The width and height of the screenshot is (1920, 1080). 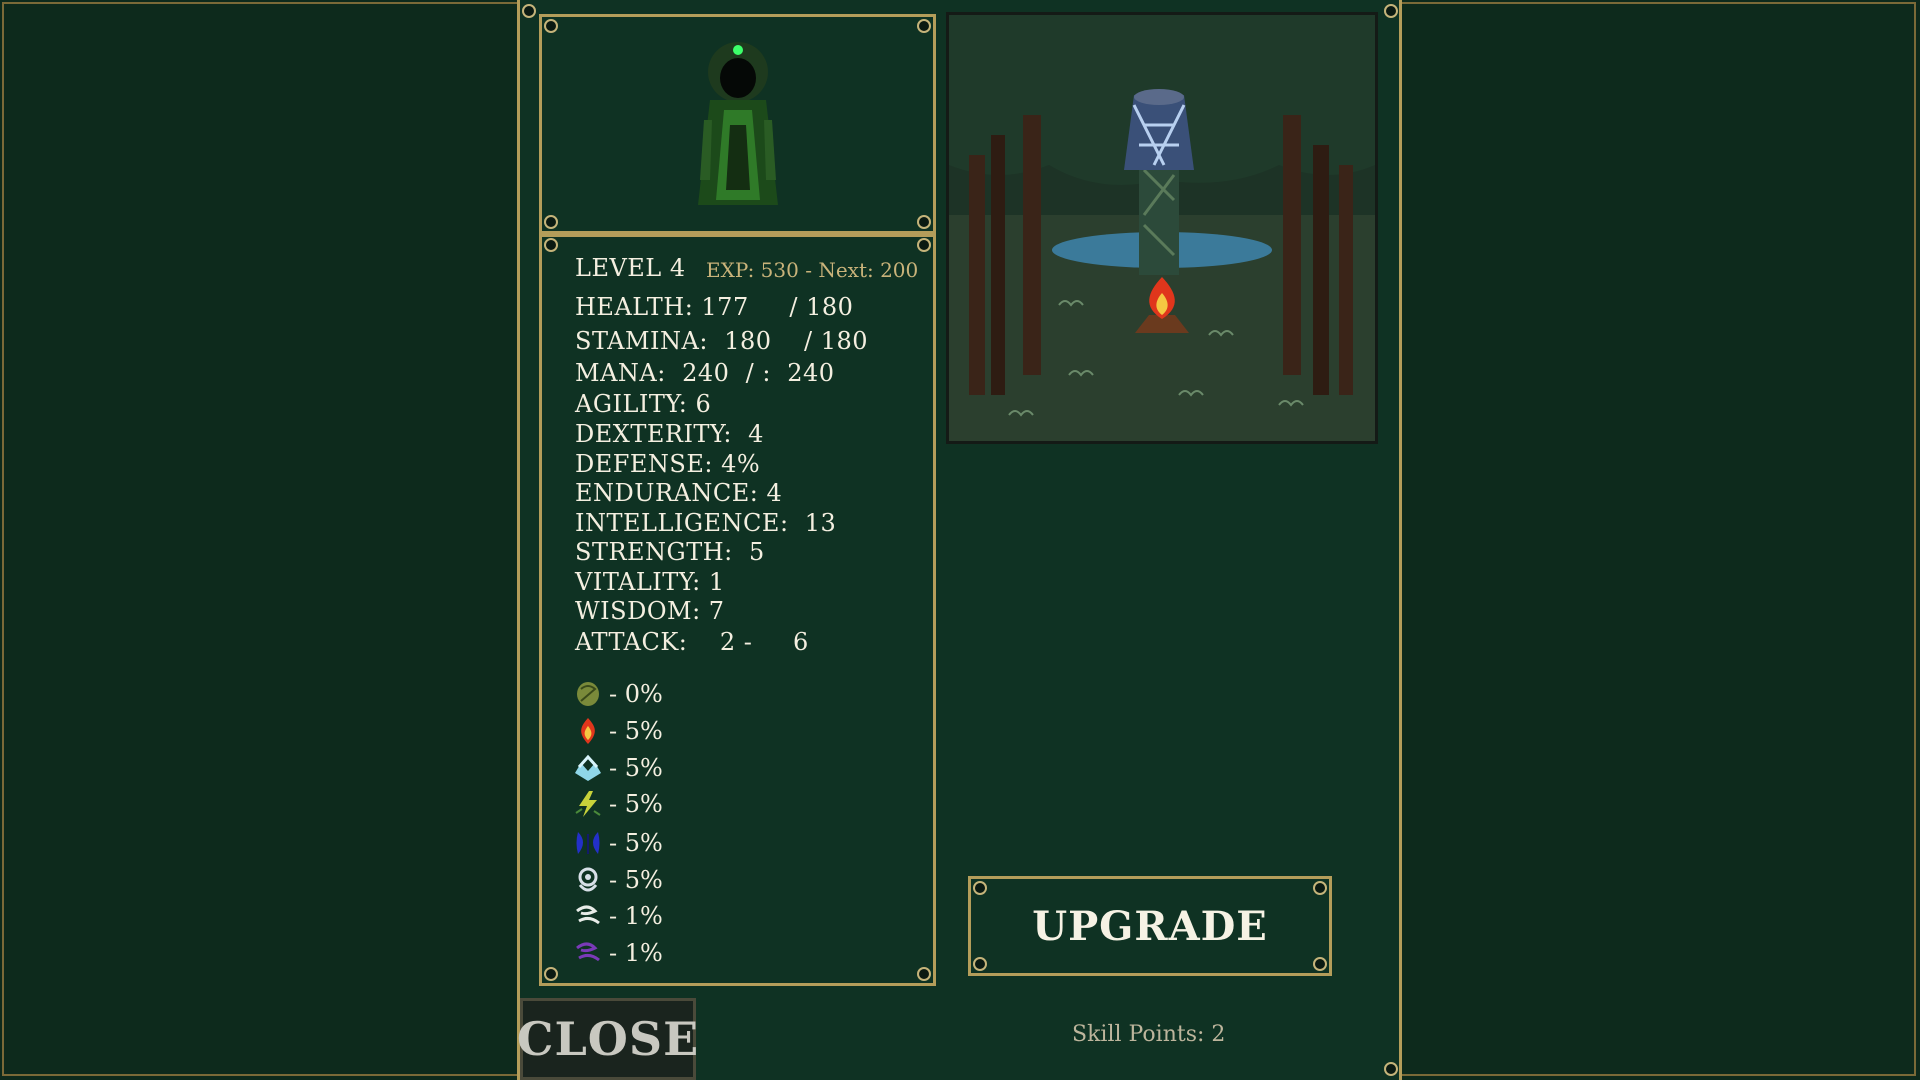 I want to click on shadow-resist-icon, so click(x=588, y=952).